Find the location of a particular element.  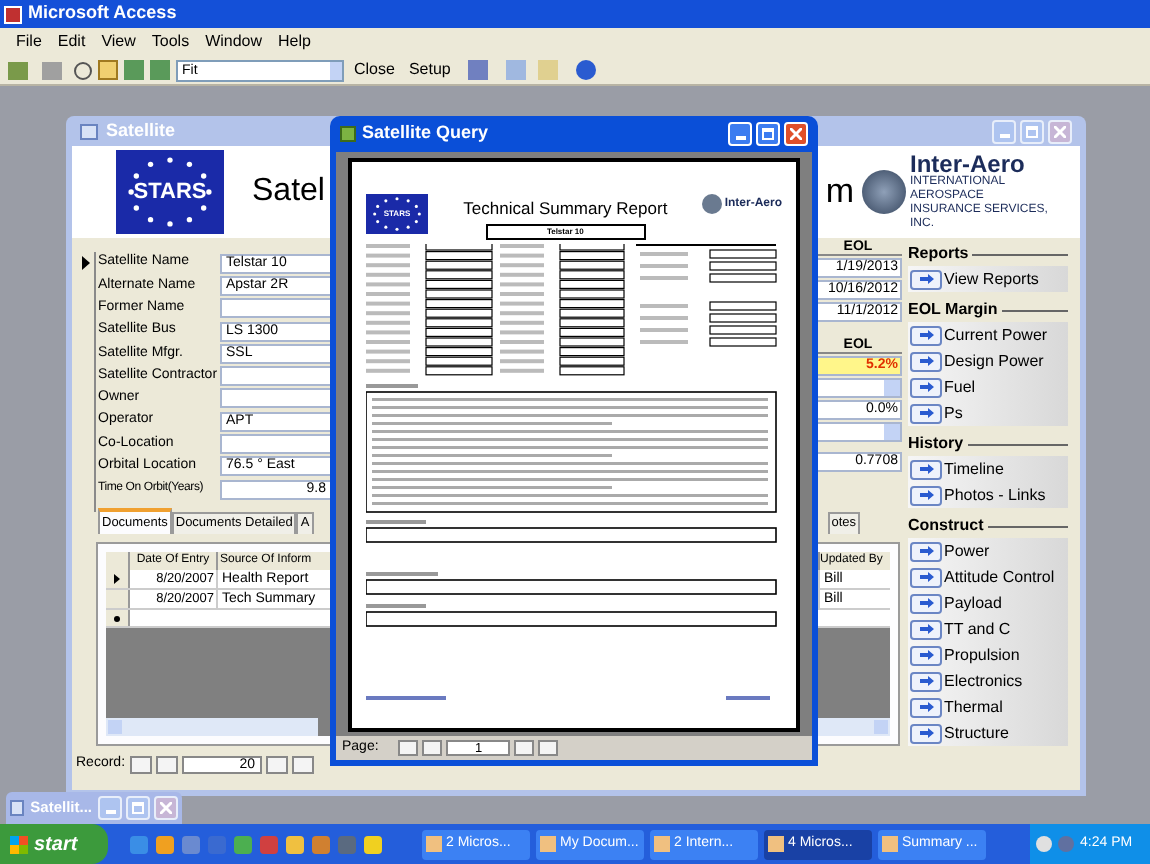

button-label: Fuel is located at coordinates (960, 387).